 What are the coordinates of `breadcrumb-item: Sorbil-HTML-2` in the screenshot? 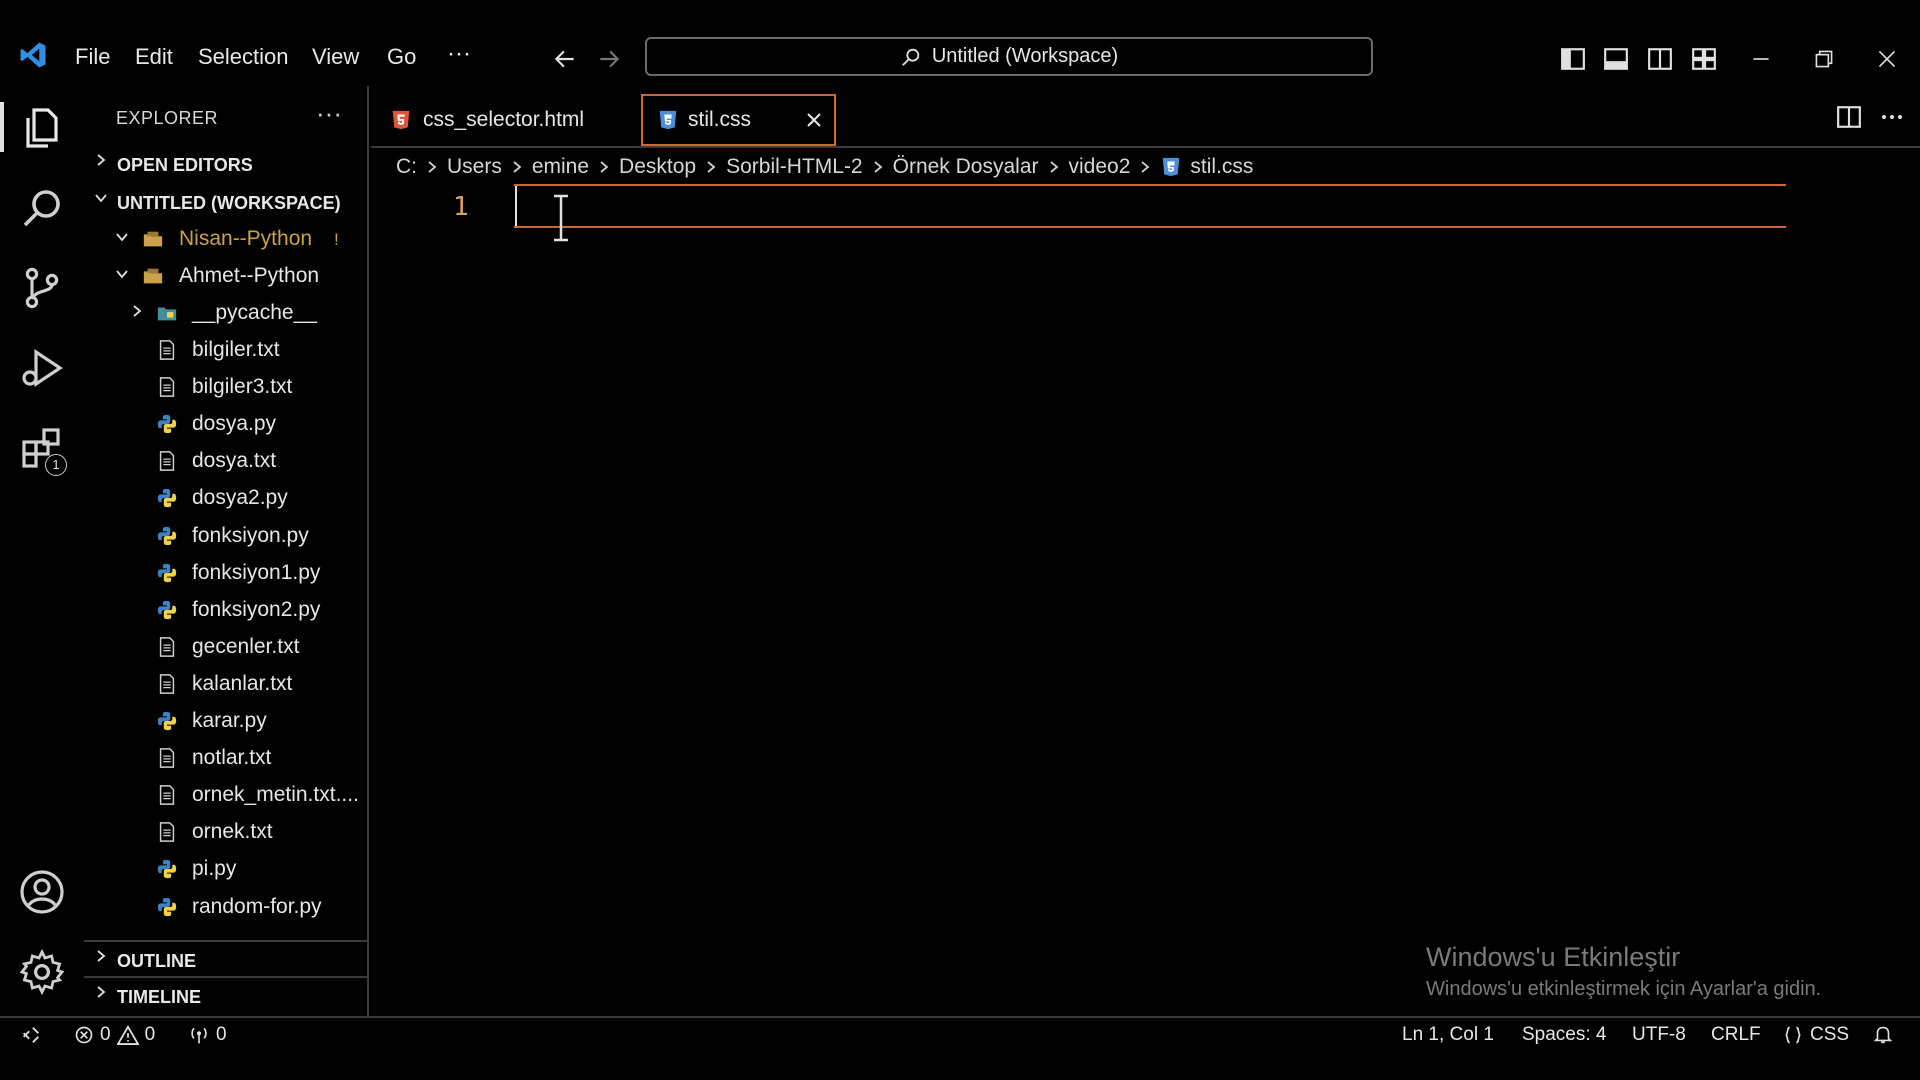 It's located at (794, 167).